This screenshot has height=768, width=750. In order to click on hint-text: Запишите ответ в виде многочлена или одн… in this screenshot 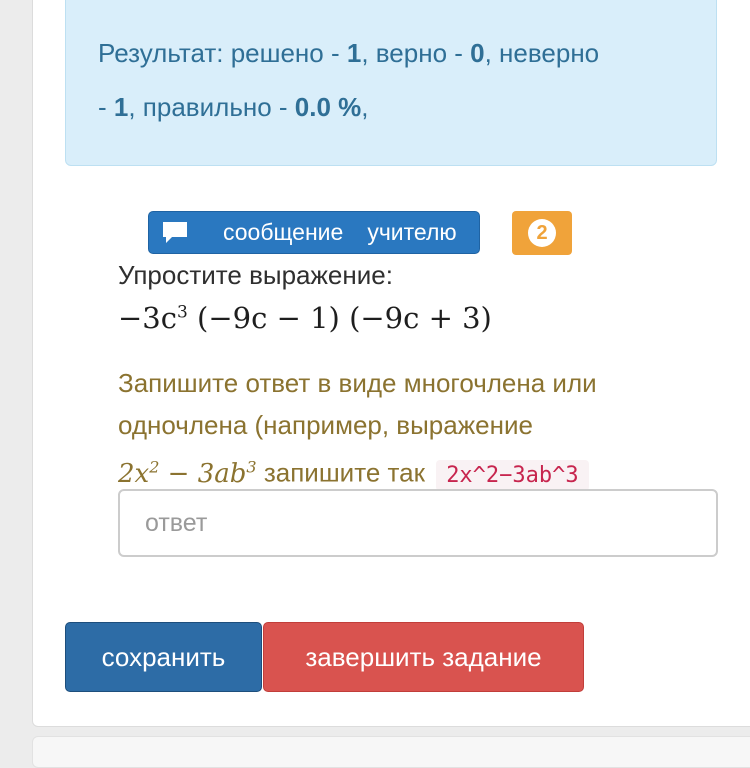, I will do `click(357, 404)`.